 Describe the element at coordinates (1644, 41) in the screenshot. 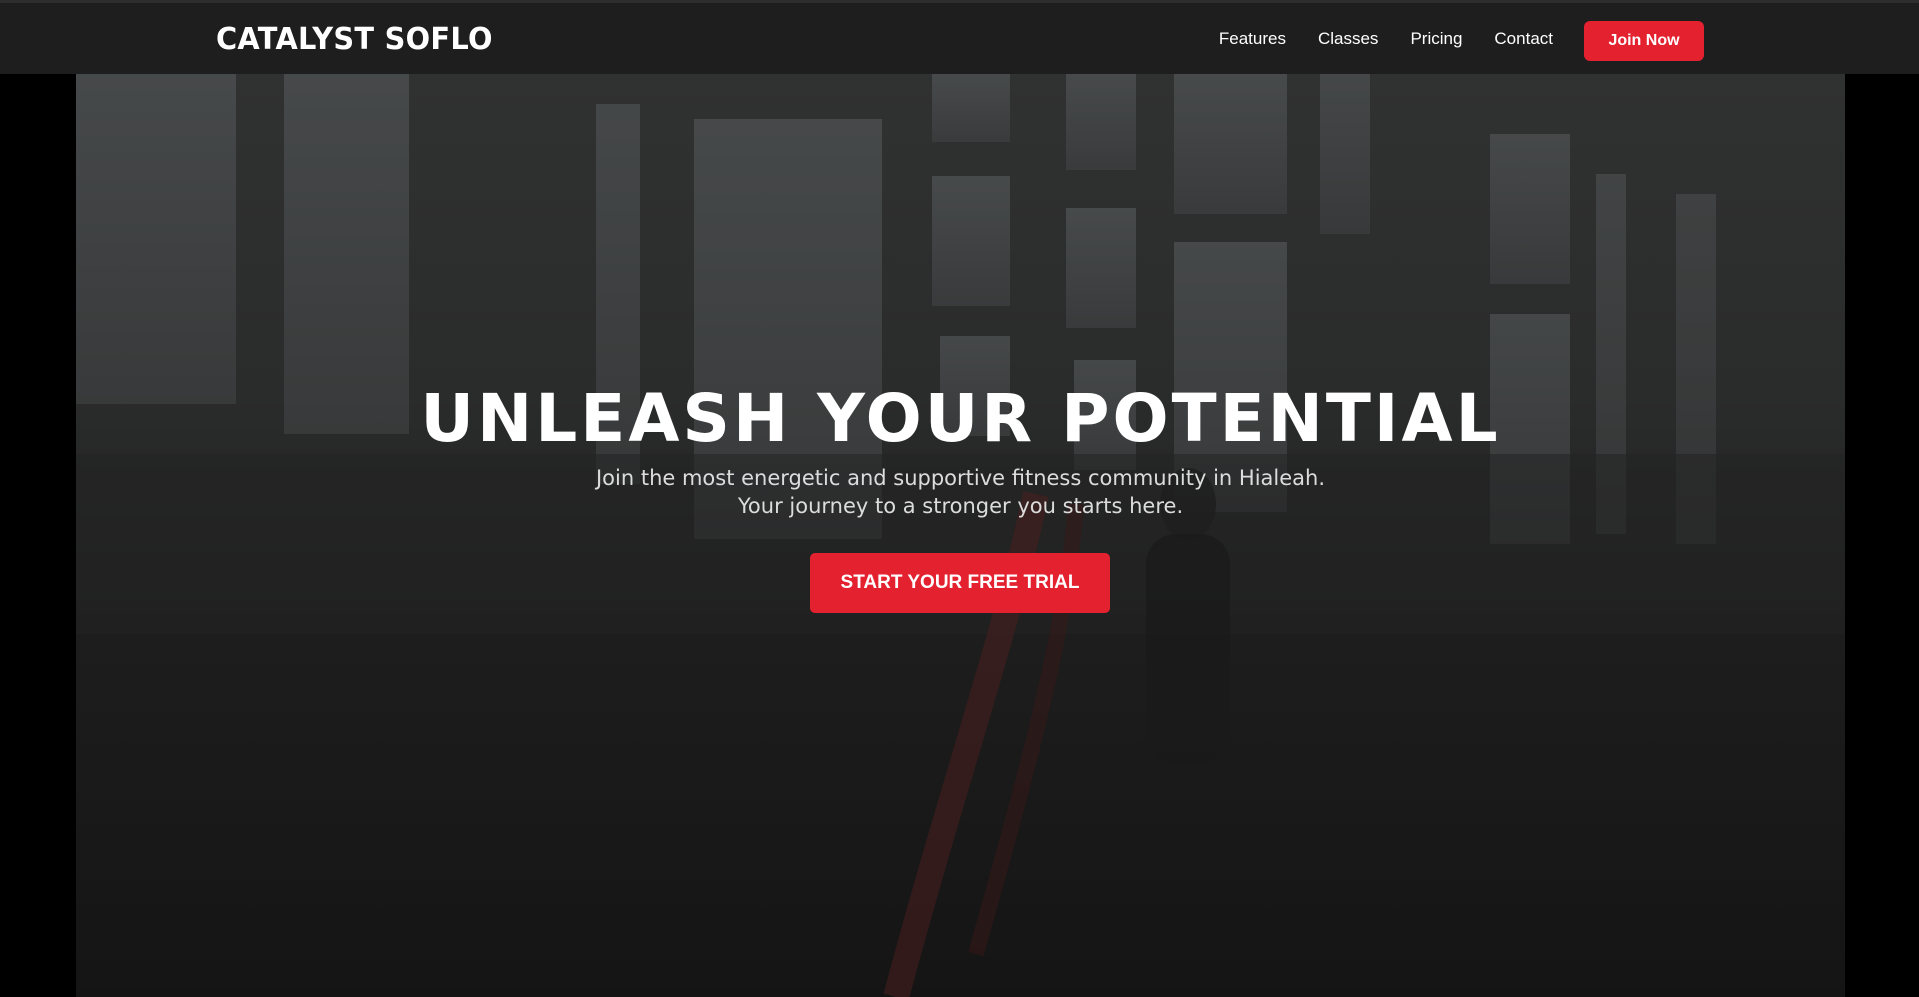

I see `join-now-button: Join Now` at that location.